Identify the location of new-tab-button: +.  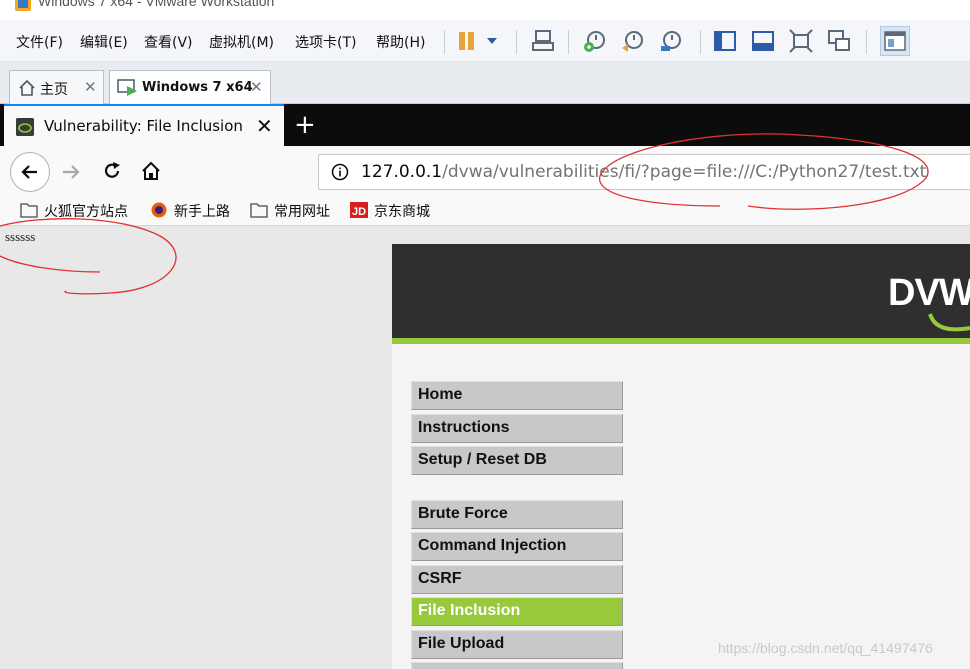
(305, 125).